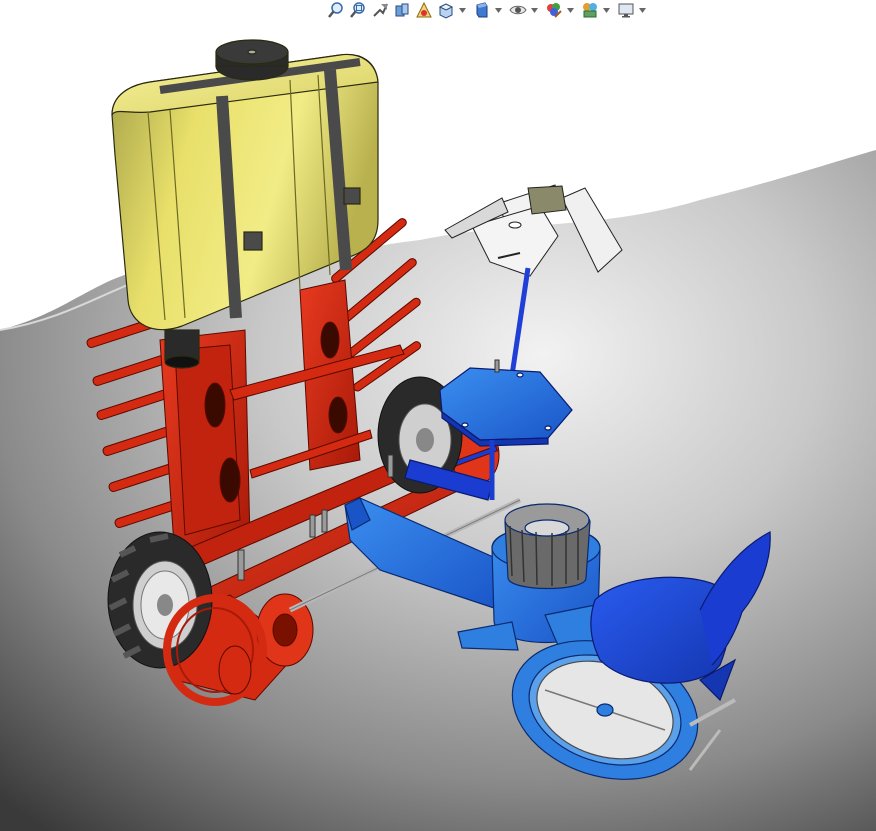  I want to click on apply-scene-icon, so click(590, 10).